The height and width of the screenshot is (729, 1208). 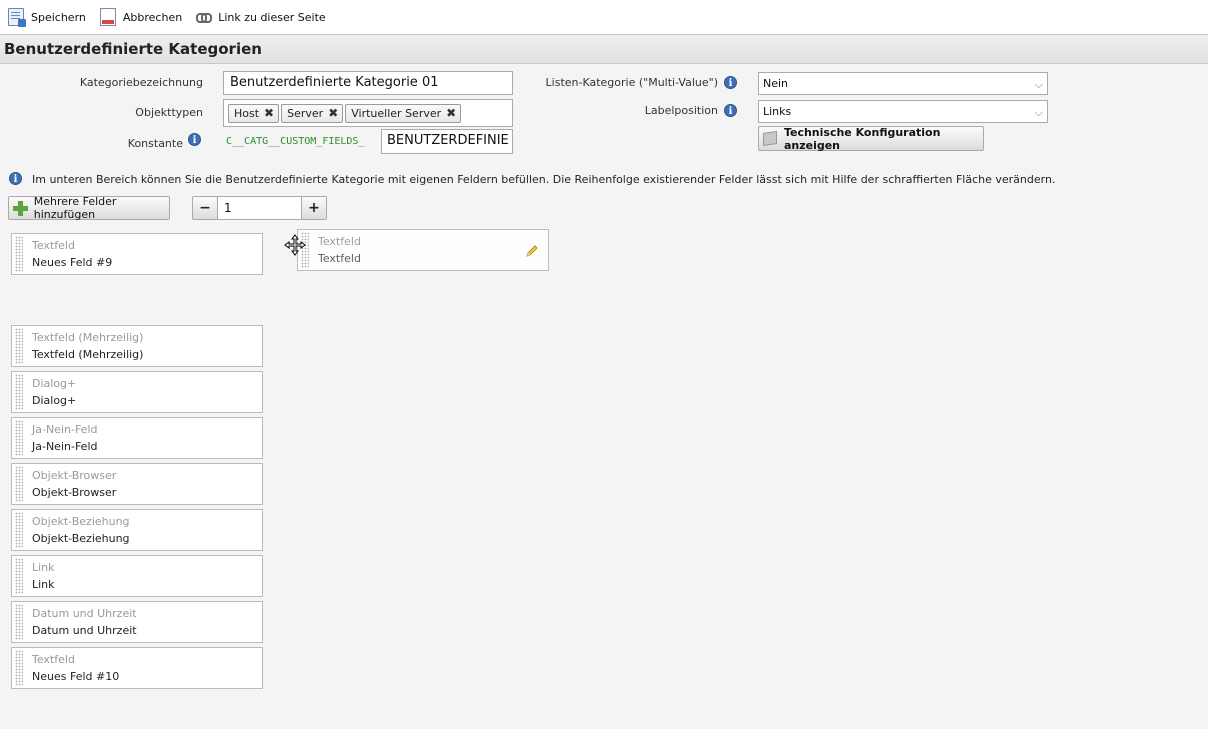 I want to click on field-name: Textfeld (Mehrzeilig), so click(x=88, y=354).